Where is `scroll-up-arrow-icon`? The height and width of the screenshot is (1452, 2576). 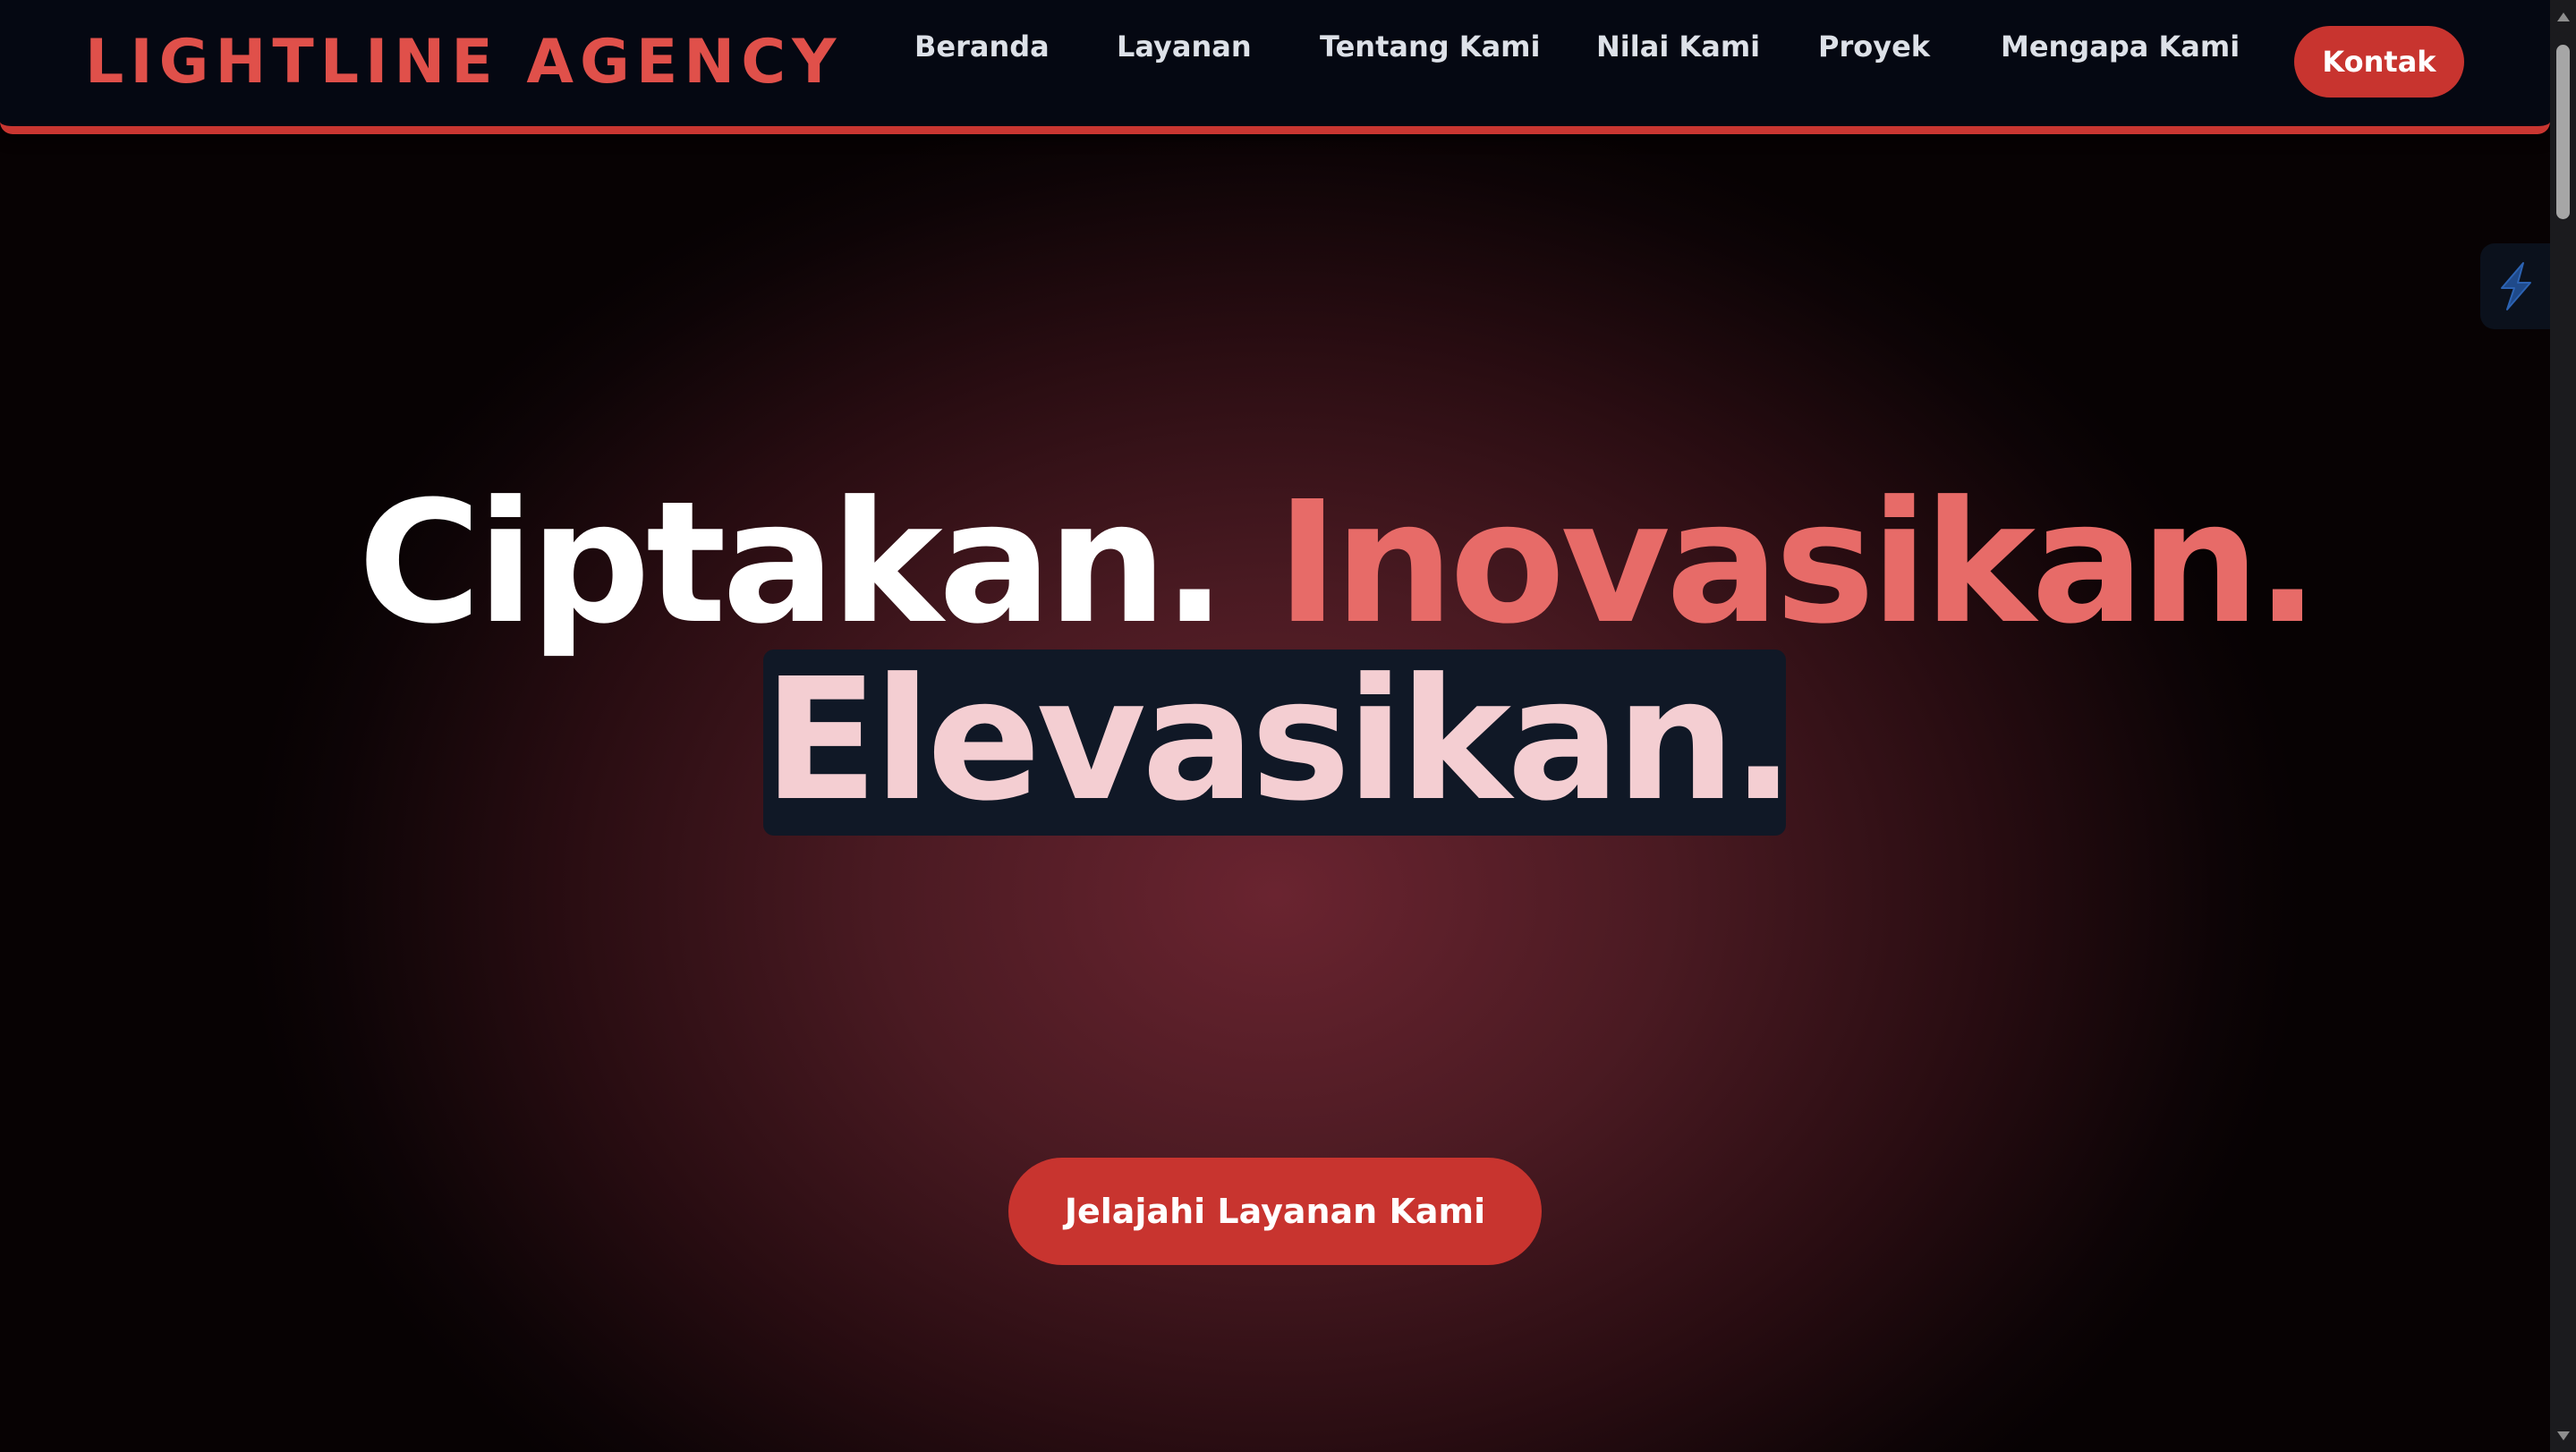
scroll-up-arrow-icon is located at coordinates (2563, 17).